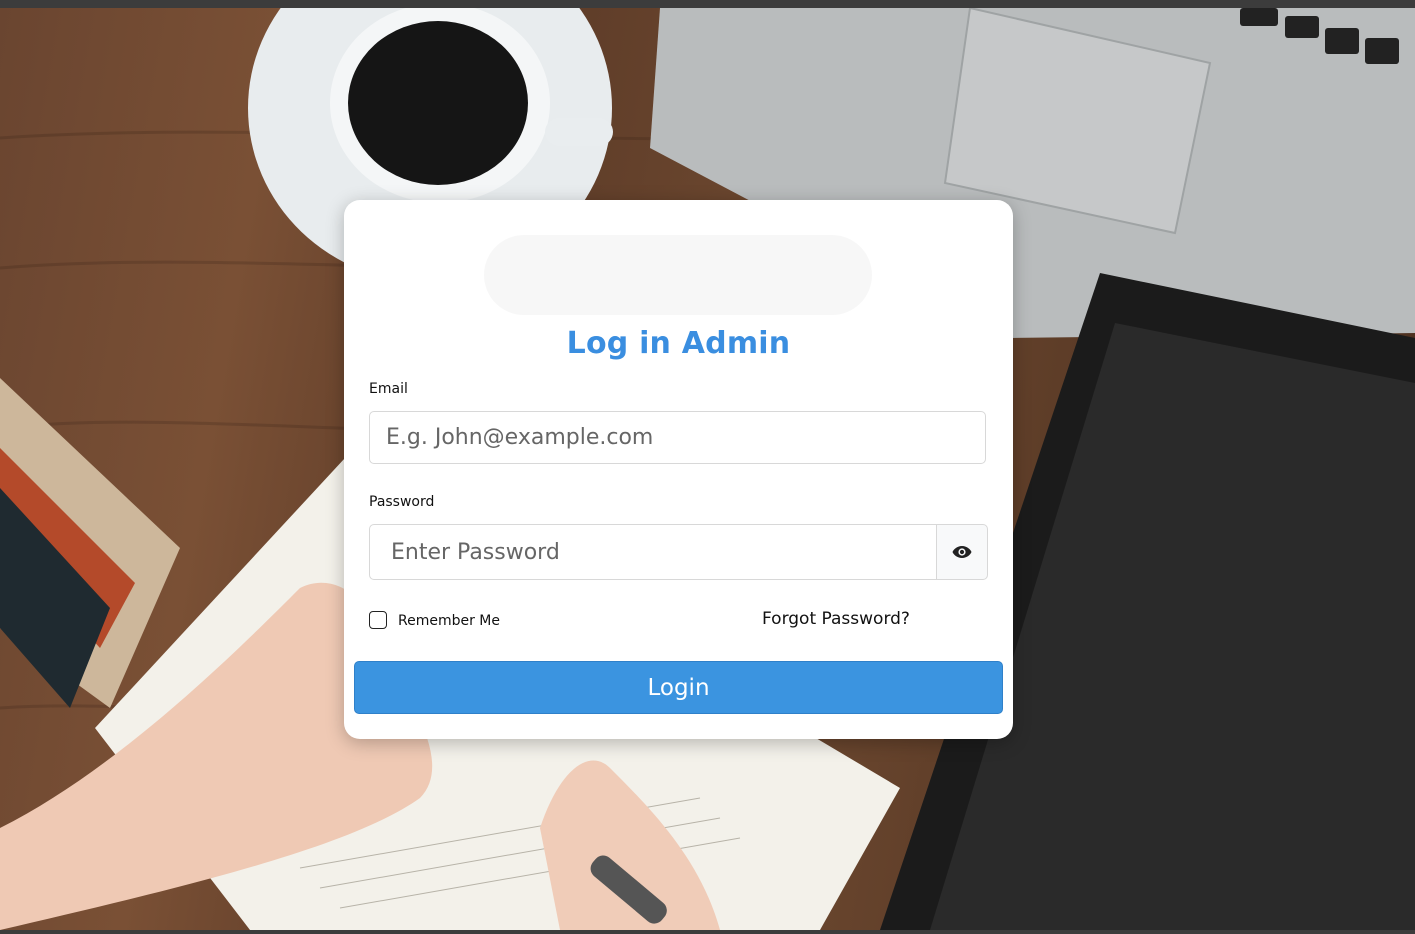  I want to click on forgot-password-link: Forgot Password?, so click(836, 619).